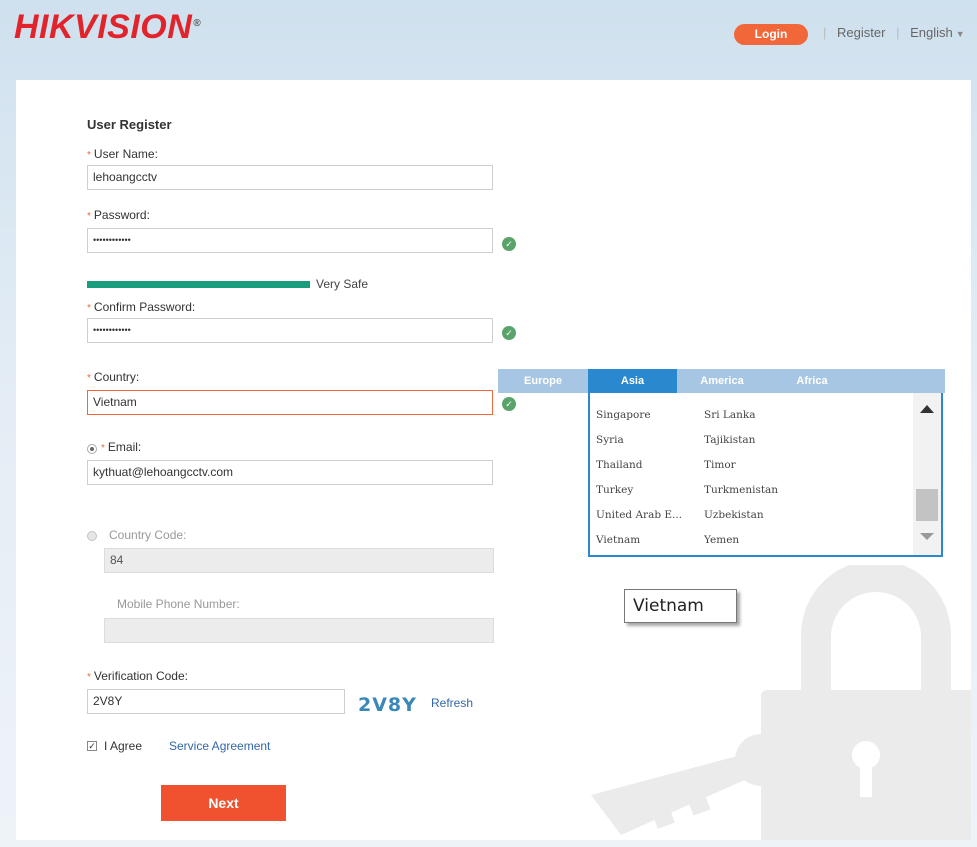  I want to click on logo-text: HIKVISION, so click(103, 27).